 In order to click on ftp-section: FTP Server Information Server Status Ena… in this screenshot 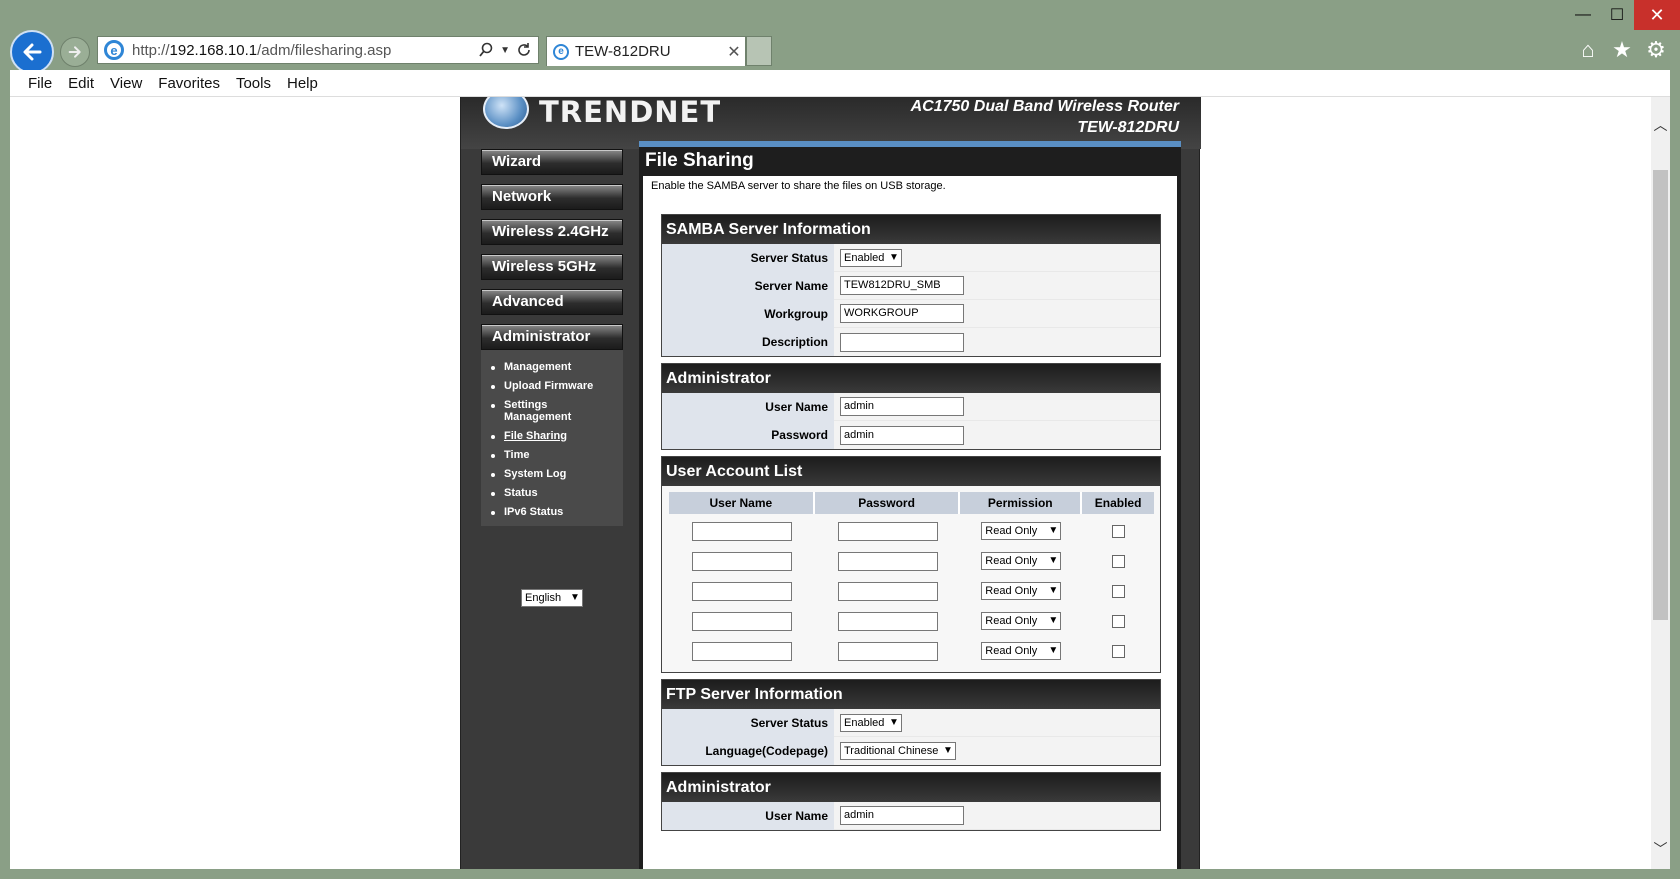, I will do `click(911, 722)`.